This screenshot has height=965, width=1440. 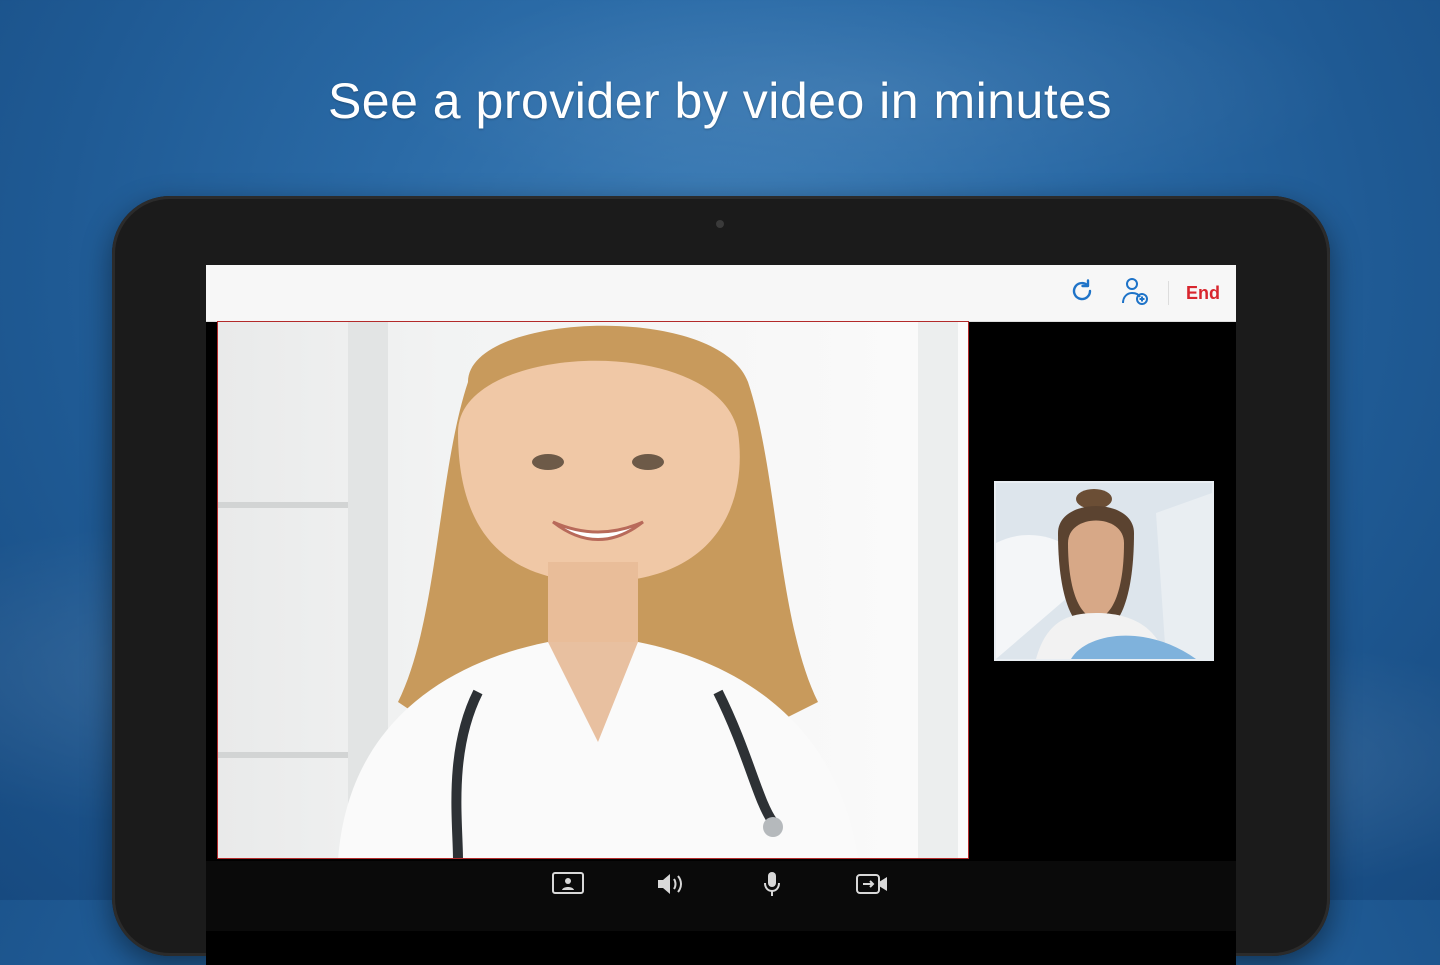 I want to click on screen-share-button, so click(x=568, y=886).